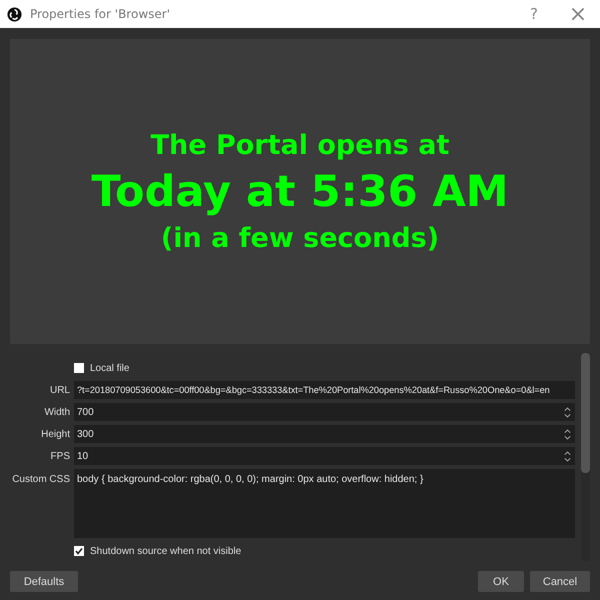  What do you see at coordinates (300, 145) in the screenshot?
I see `preview-text: The Portal opens at` at bounding box center [300, 145].